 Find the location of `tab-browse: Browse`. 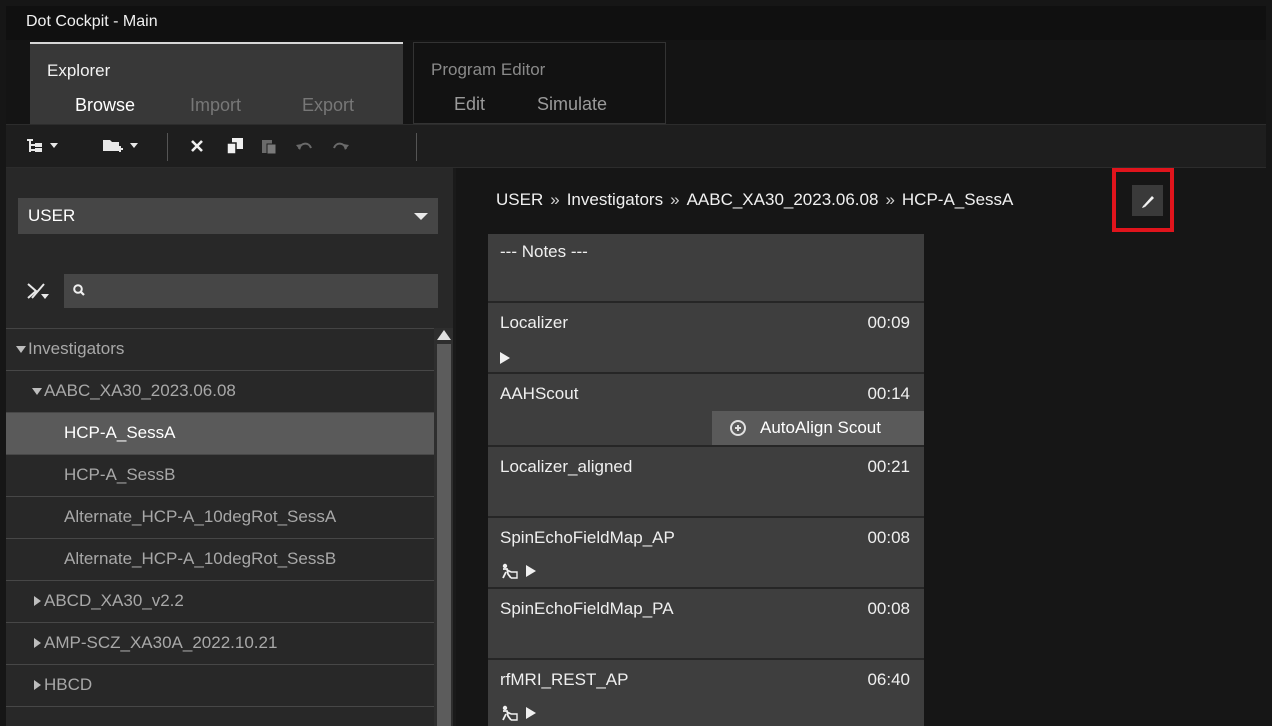

tab-browse: Browse is located at coordinates (105, 105).